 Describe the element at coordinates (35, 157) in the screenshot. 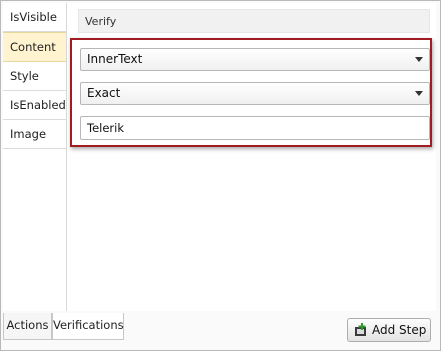

I see `verification-type-tabs: IsVisible Content Style IsEnabled Image` at that location.